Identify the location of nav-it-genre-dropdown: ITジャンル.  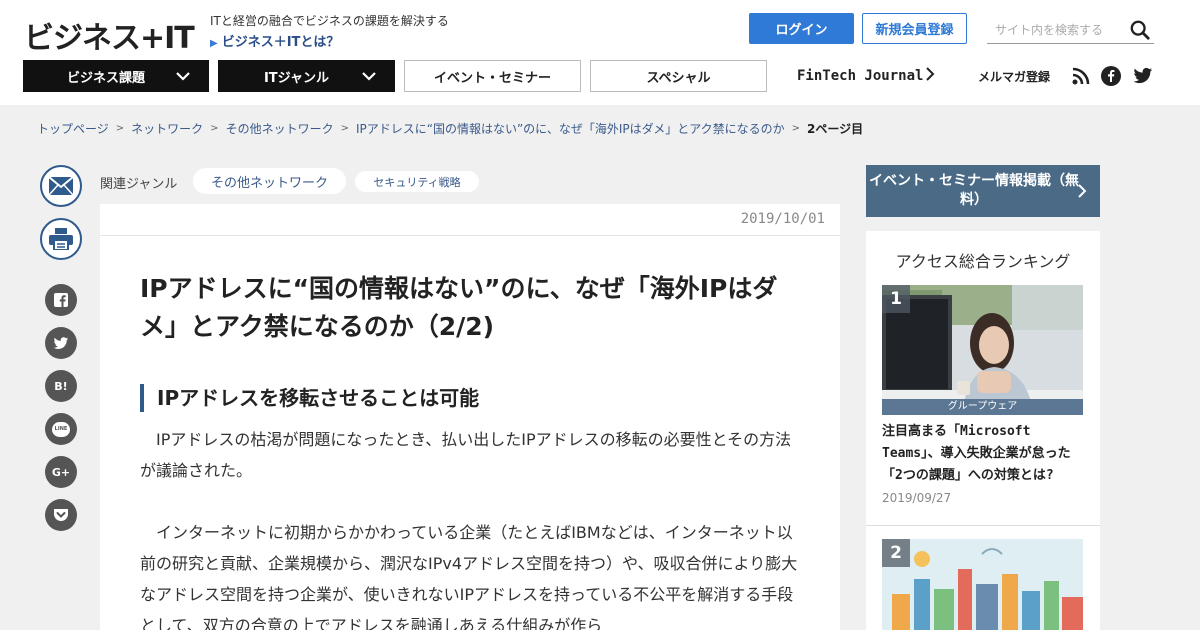
(306, 76).